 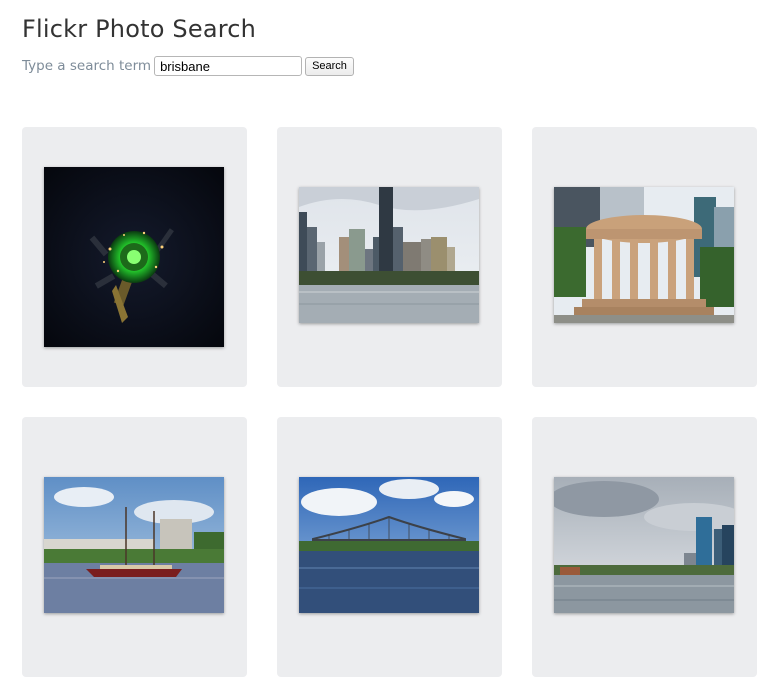 I want to click on search-label: Type a search term, so click(x=87, y=66).